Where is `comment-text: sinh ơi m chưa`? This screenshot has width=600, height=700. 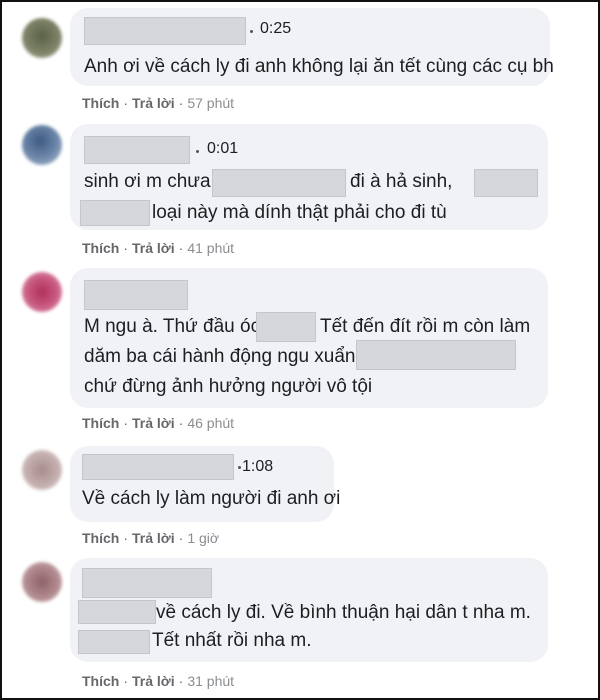 comment-text: sinh ơi m chưa is located at coordinates (147, 181).